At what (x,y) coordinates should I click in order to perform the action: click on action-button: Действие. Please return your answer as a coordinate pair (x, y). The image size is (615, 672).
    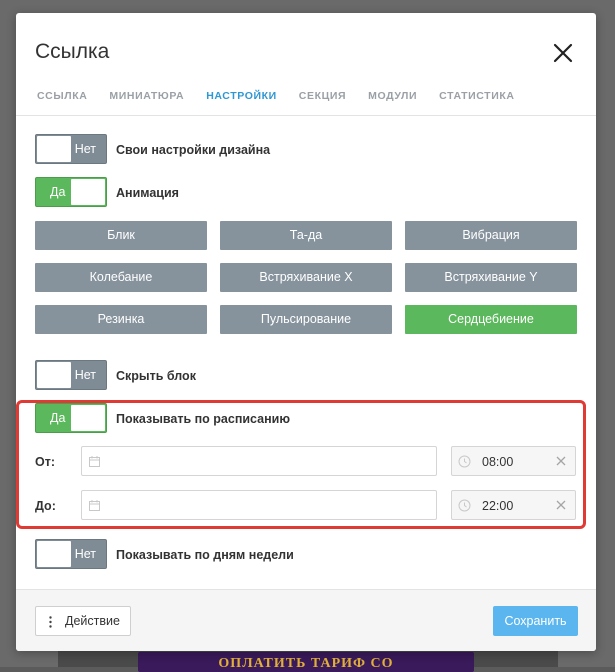
    Looking at the image, I should click on (83, 621).